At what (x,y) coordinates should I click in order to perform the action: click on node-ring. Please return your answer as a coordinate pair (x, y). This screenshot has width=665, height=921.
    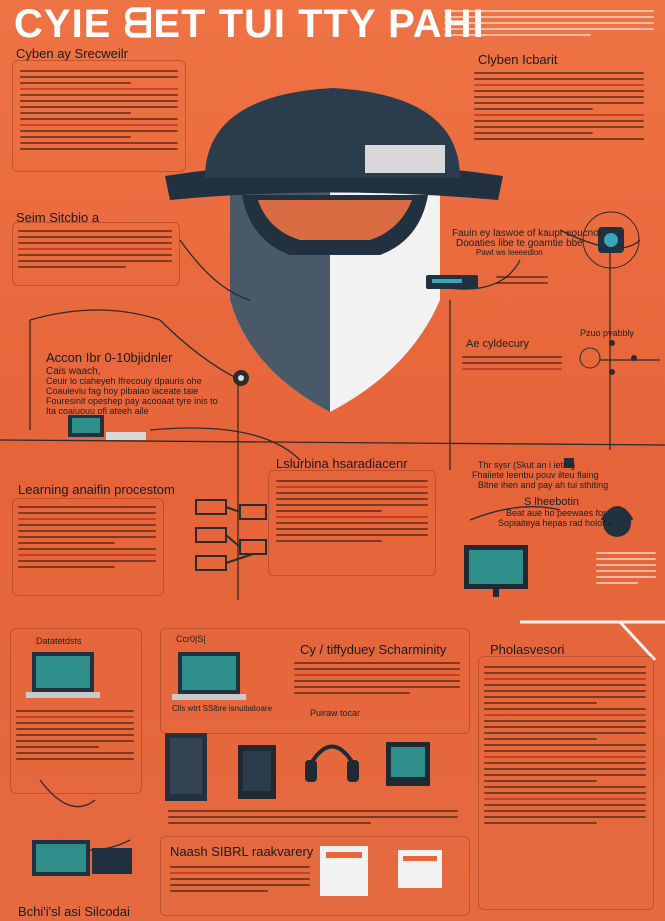
    Looking at the image, I should click on (590, 358).